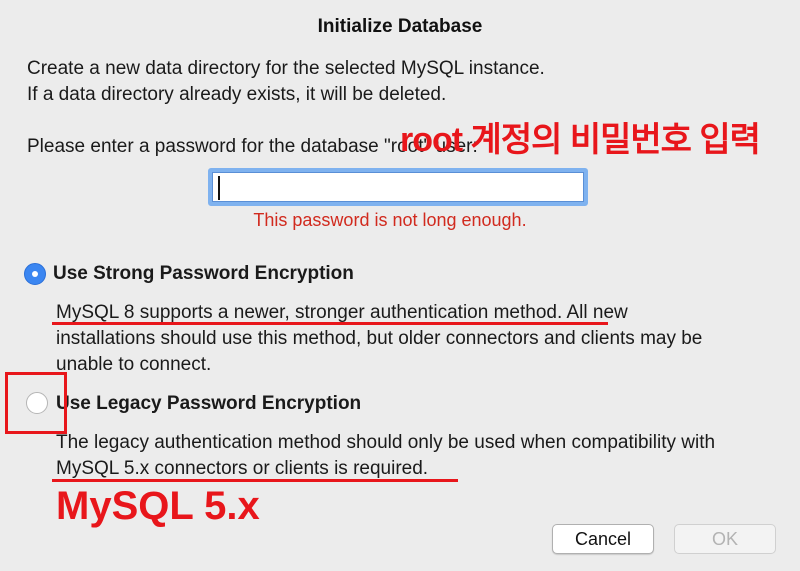 This screenshot has height=571, width=800. Describe the element at coordinates (390, 220) in the screenshot. I see `password-error: This password is not long enough.` at that location.